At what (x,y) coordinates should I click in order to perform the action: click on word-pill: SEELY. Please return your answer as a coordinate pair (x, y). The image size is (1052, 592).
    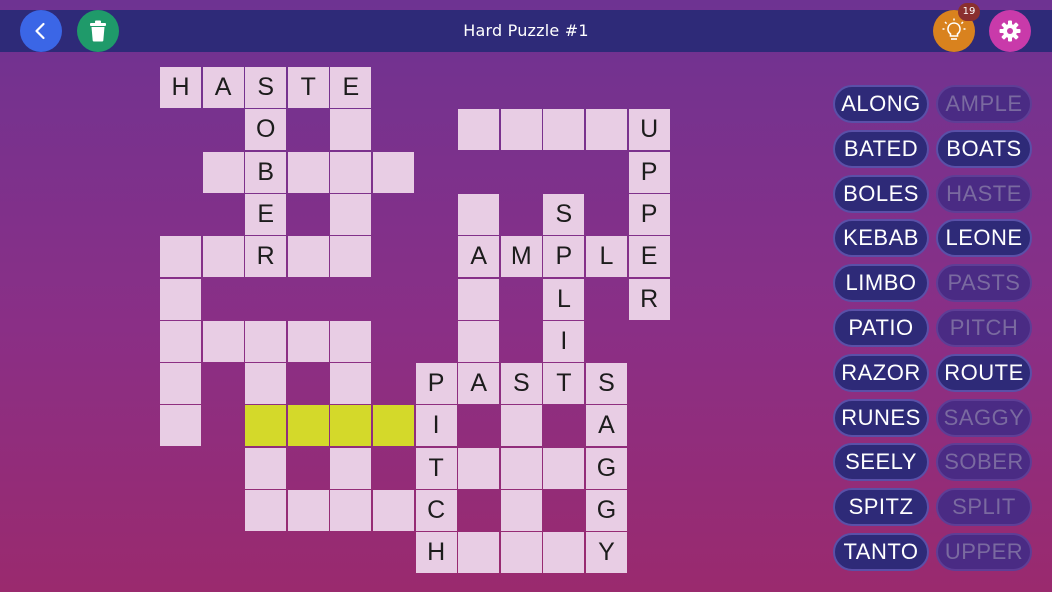
    Looking at the image, I should click on (881, 462).